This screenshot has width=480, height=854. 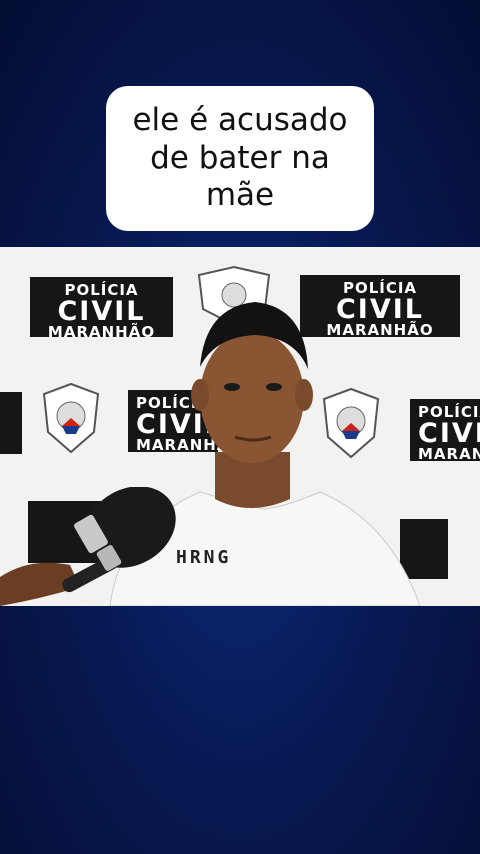 What do you see at coordinates (11, 423) in the screenshot?
I see `backdrop-logo-partial` at bounding box center [11, 423].